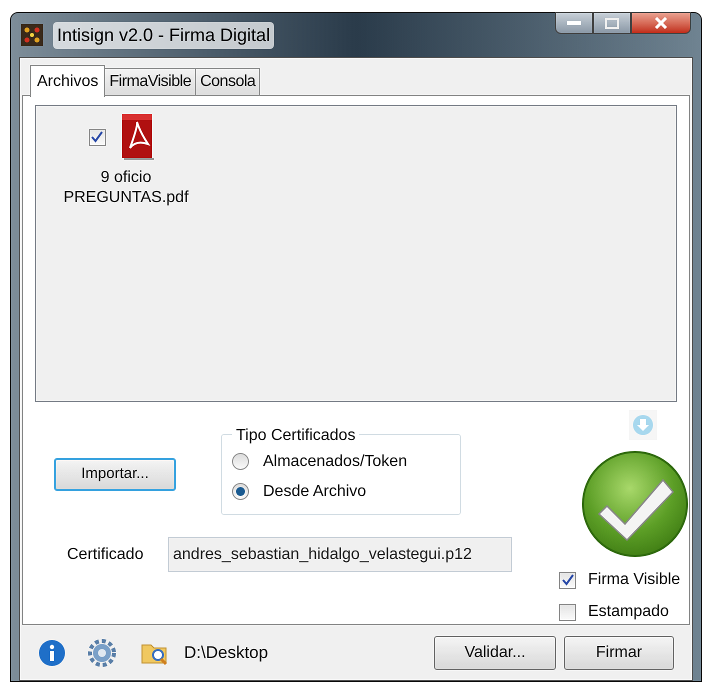  What do you see at coordinates (126, 188) in the screenshot?
I see `file-name: 9 oficio PREGUNTAS.pdf` at bounding box center [126, 188].